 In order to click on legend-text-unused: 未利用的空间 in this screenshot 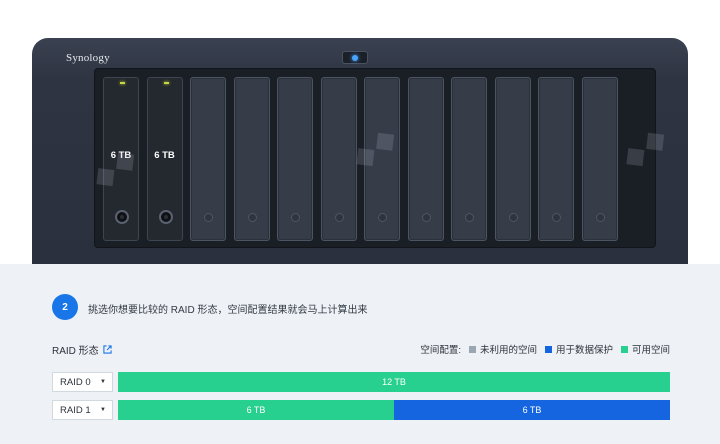, I will do `click(508, 350)`.